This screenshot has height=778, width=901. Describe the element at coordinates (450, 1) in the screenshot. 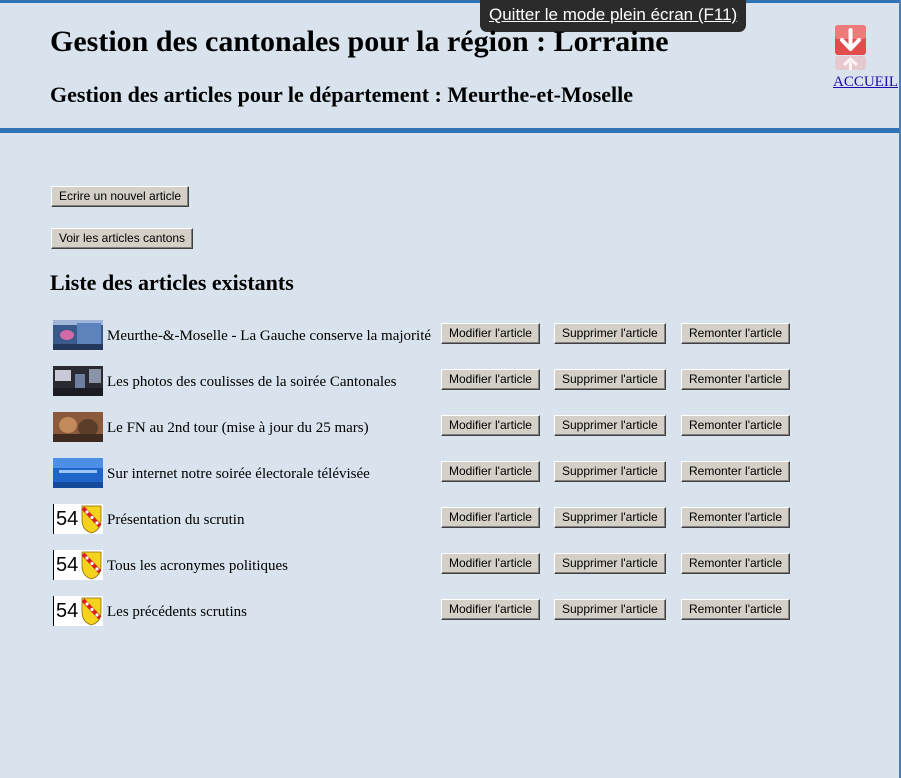

I see `top-rule` at that location.